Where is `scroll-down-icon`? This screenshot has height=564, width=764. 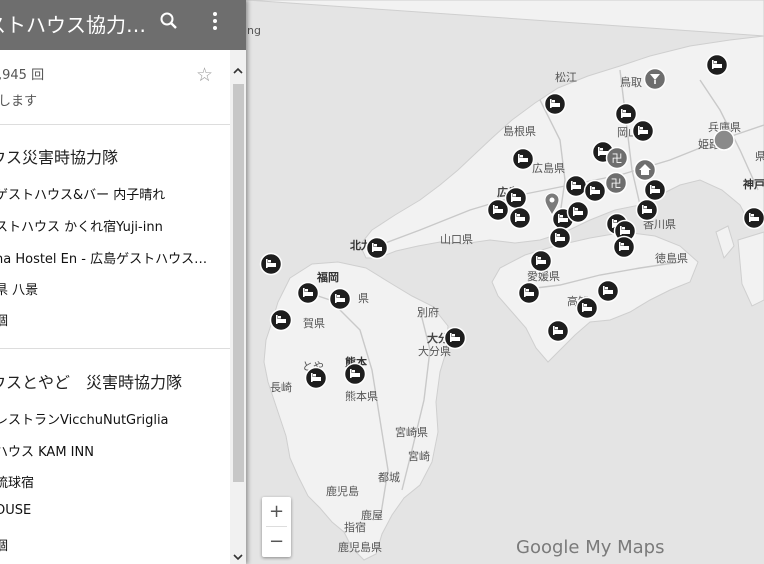 scroll-down-icon is located at coordinates (238, 557).